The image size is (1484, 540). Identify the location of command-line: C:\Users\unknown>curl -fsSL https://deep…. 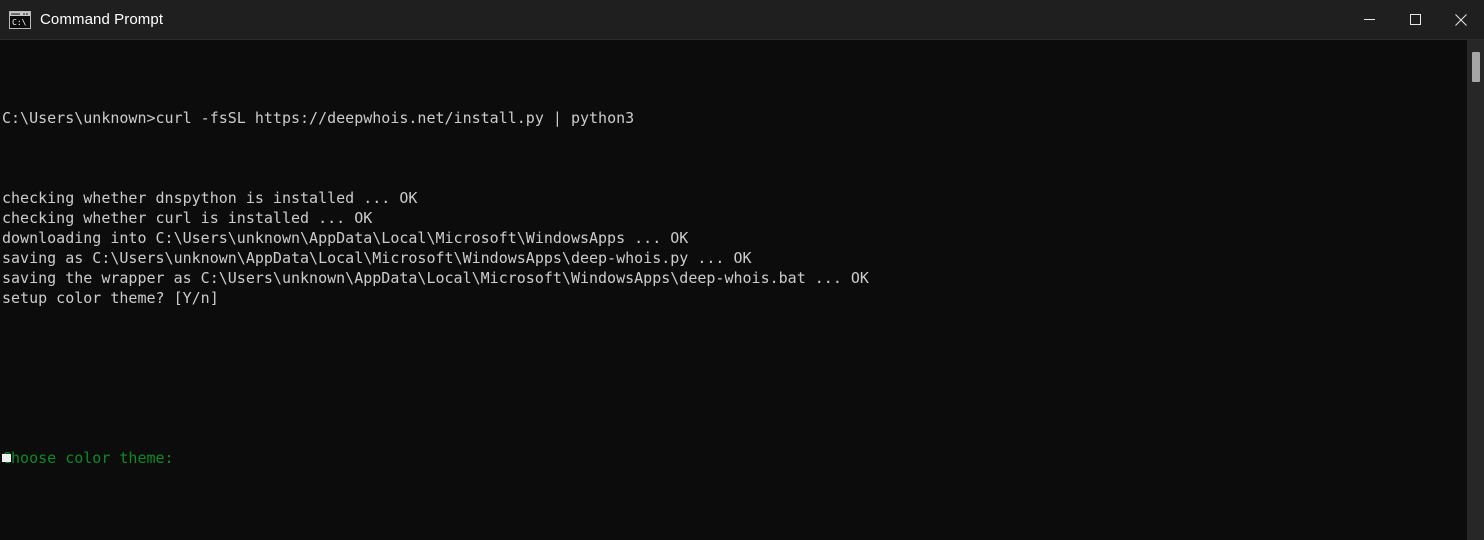
(734, 118).